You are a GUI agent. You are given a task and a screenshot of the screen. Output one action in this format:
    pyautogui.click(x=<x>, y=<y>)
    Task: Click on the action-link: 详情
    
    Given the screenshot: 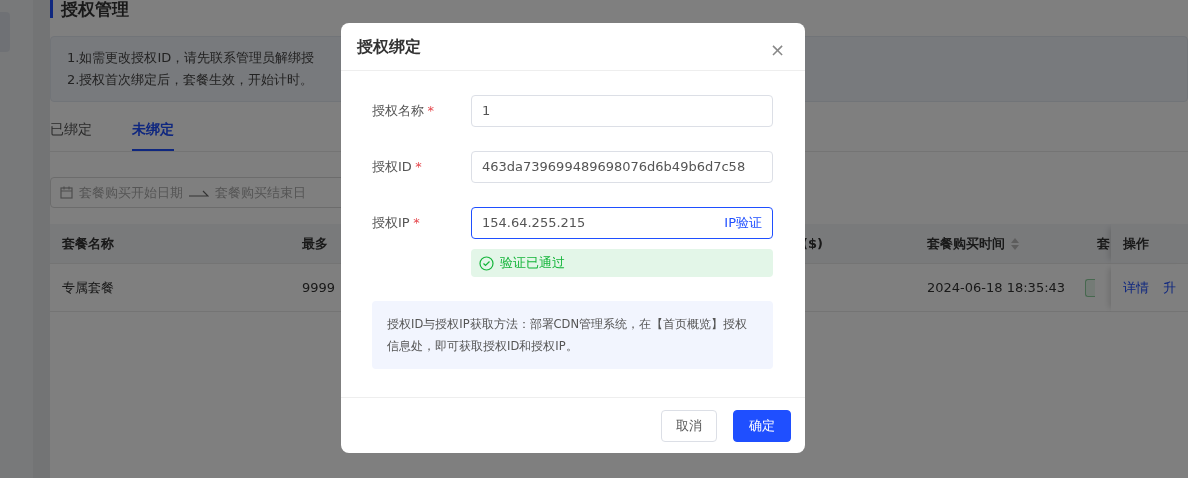 What is the action you would take?
    pyautogui.click(x=1136, y=287)
    